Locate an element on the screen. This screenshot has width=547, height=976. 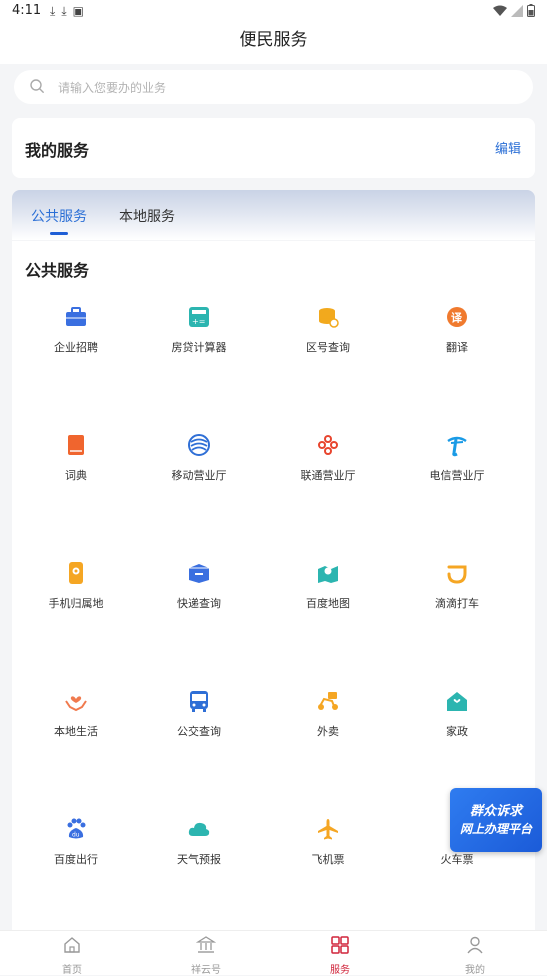
nav-item-home: 首页 is located at coordinates (72, 955).